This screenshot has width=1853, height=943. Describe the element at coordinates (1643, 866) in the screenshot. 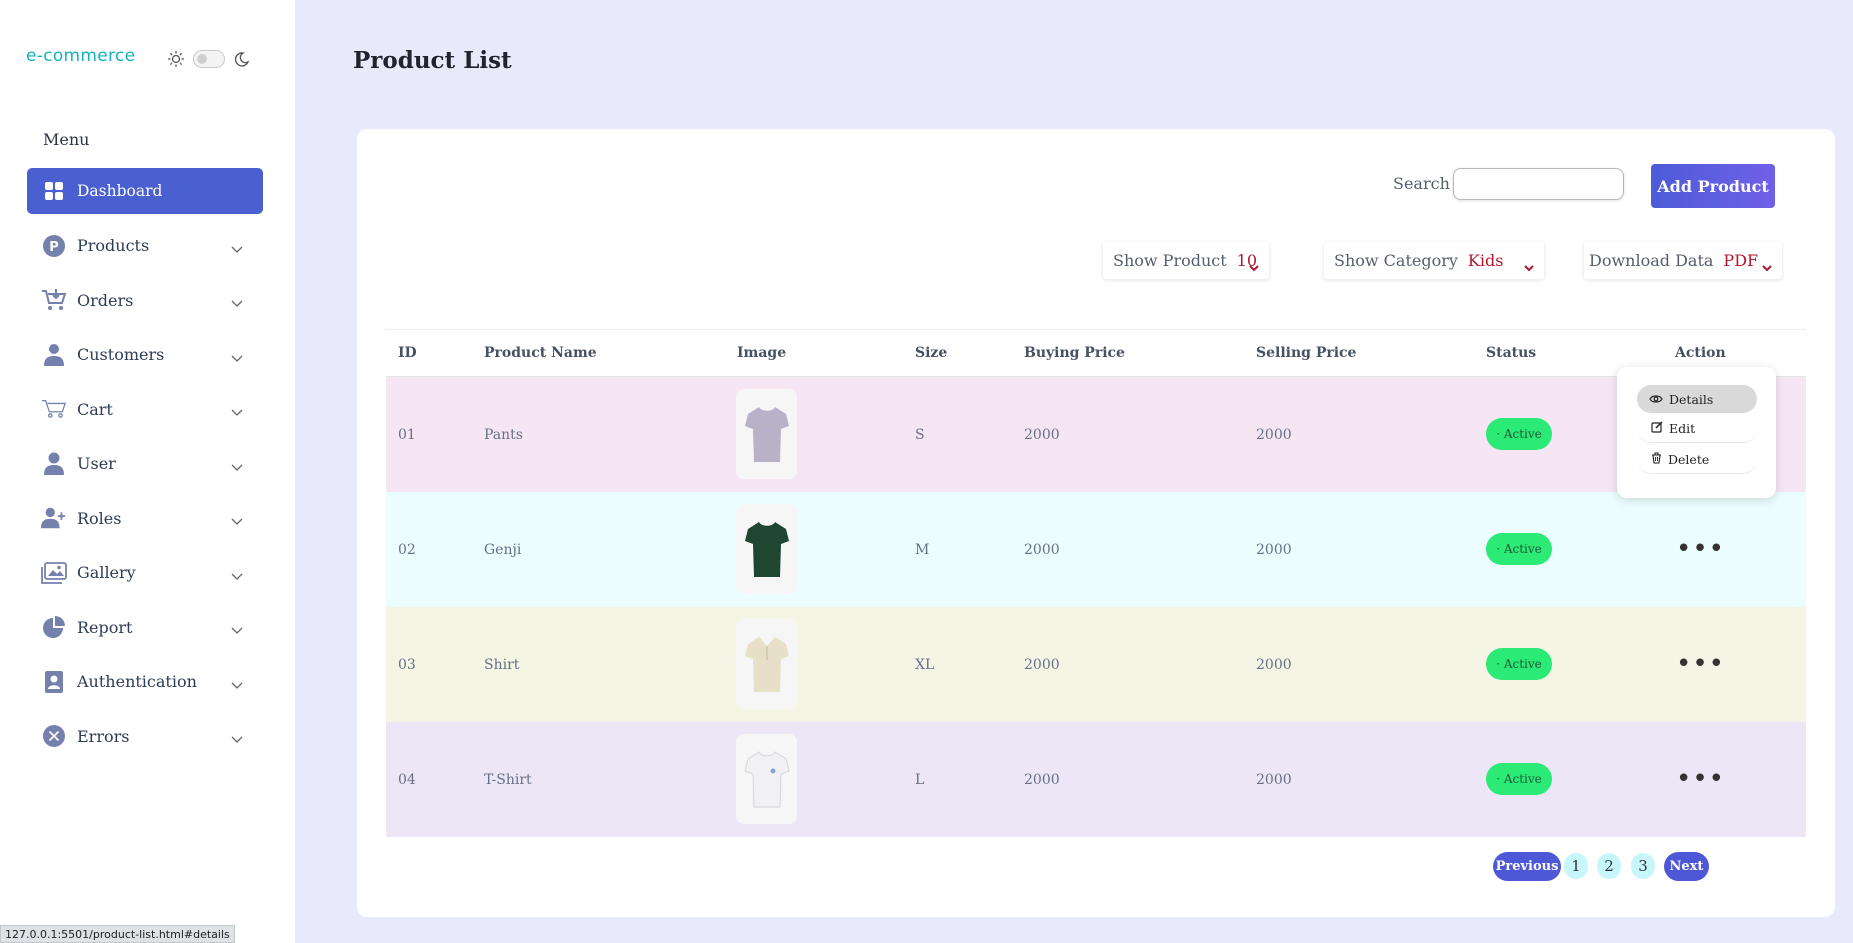

I see `page-3-button: 3` at that location.